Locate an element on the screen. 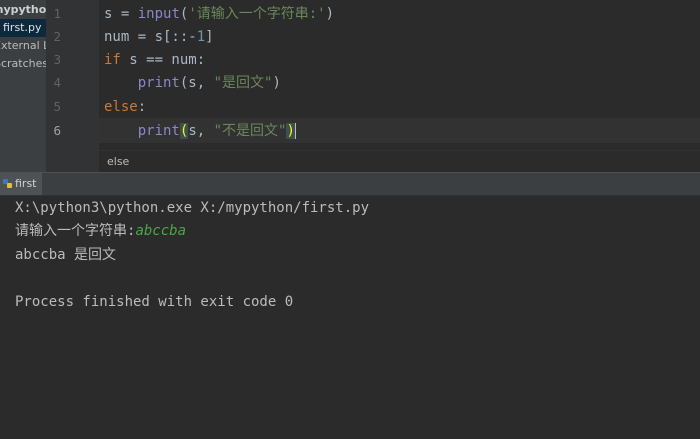 This screenshot has height=439, width=700. console-exit-line: Process finished with exit code 0 is located at coordinates (154, 302).